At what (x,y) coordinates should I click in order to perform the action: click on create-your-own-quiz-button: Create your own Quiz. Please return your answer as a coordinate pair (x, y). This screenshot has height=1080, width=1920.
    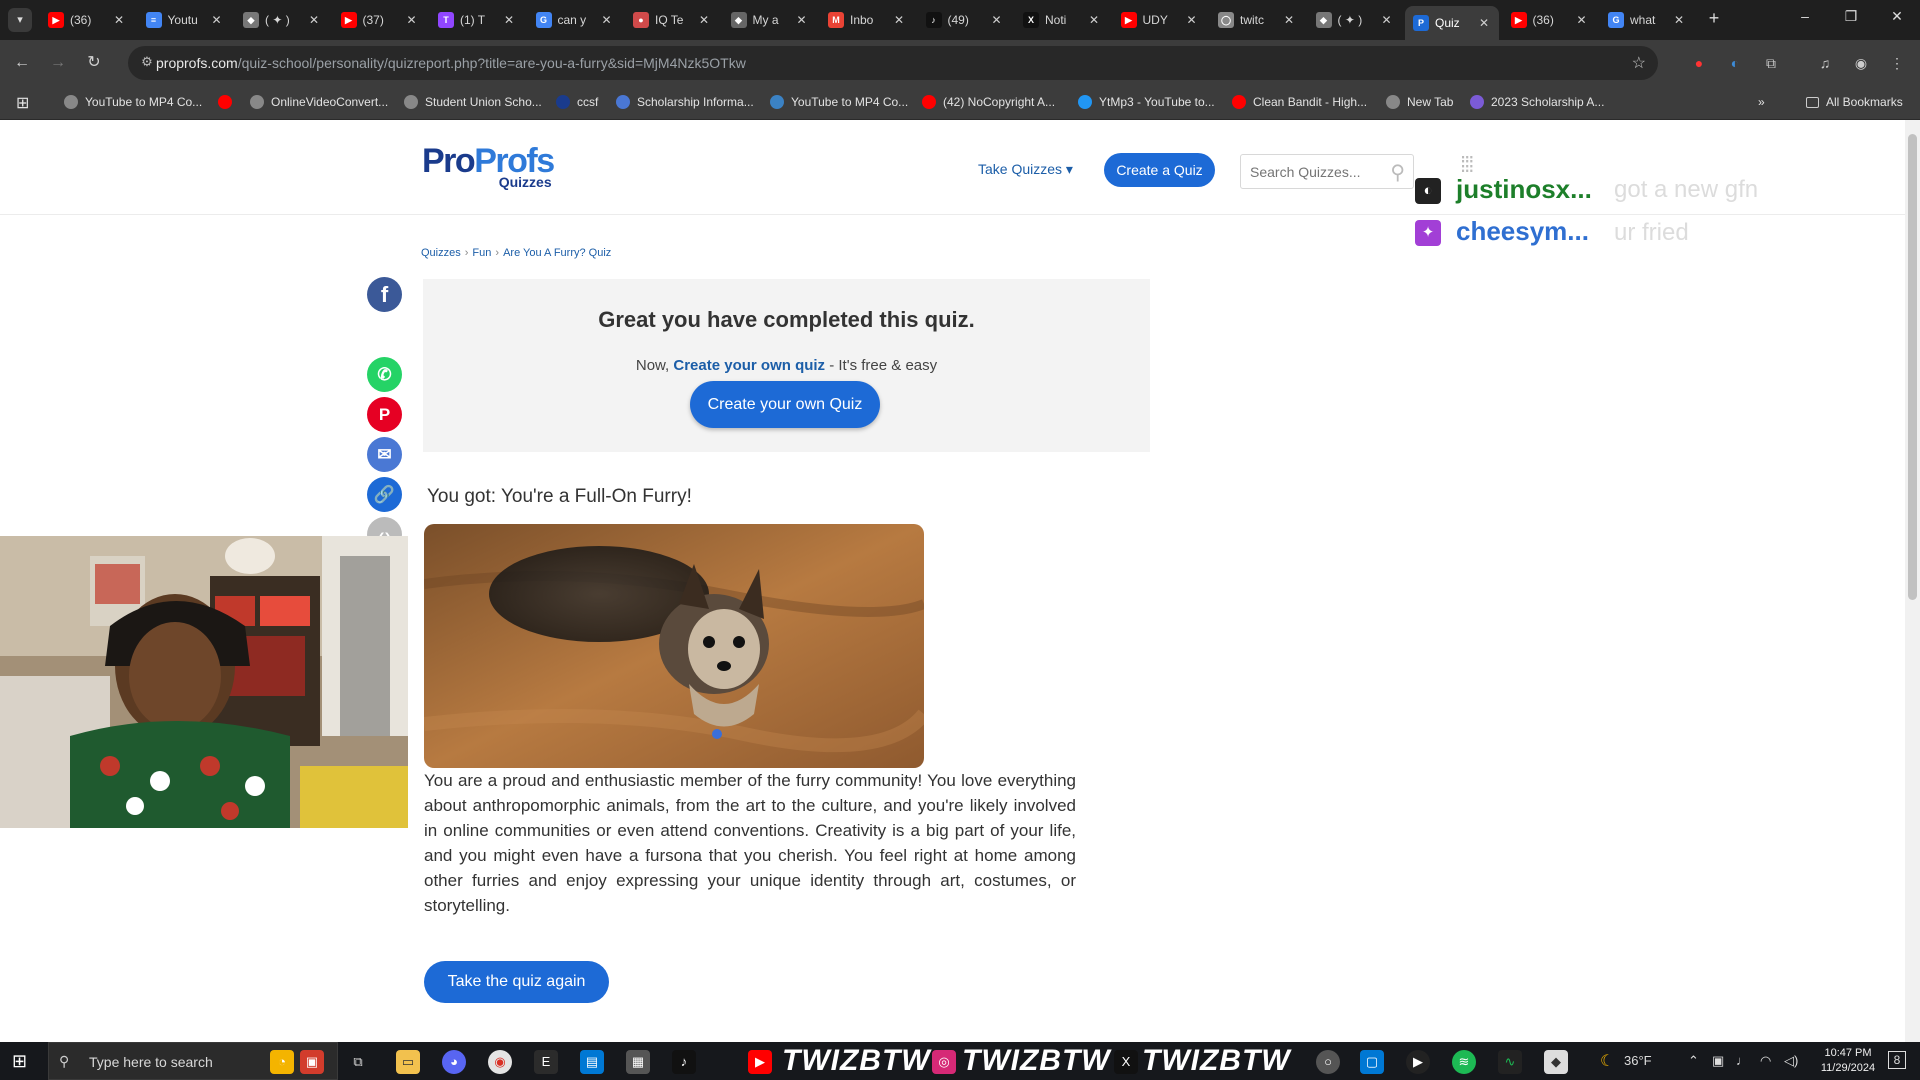
    Looking at the image, I should click on (785, 404).